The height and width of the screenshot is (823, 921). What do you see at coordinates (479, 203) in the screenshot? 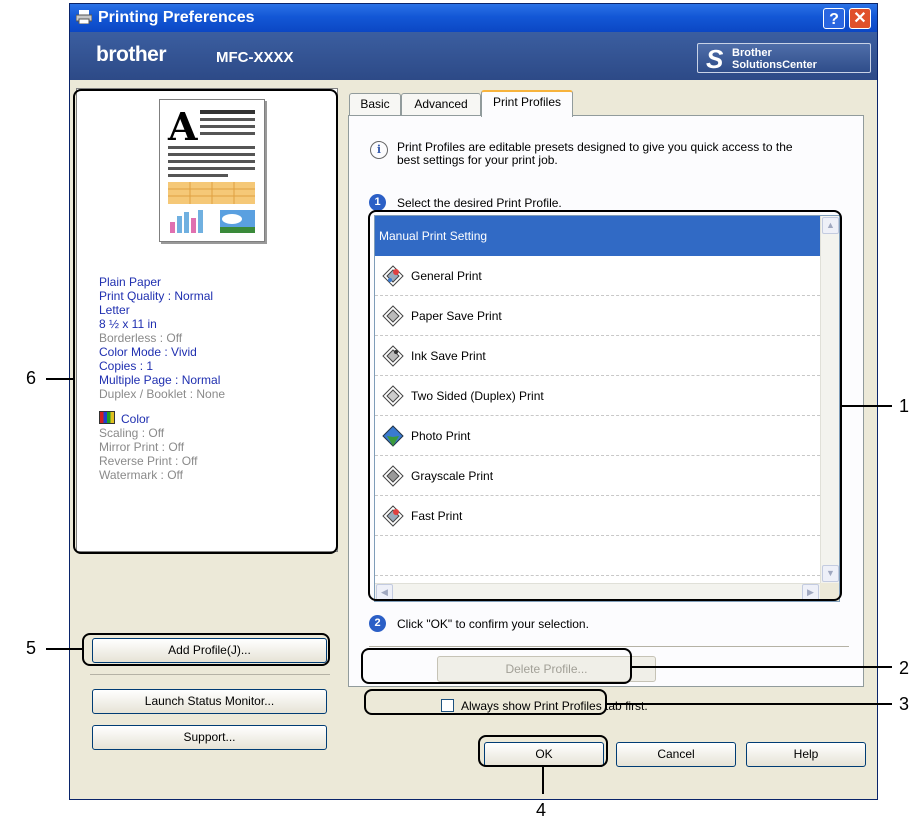
I see `step-1-text: Select the desired Print Profile.` at bounding box center [479, 203].